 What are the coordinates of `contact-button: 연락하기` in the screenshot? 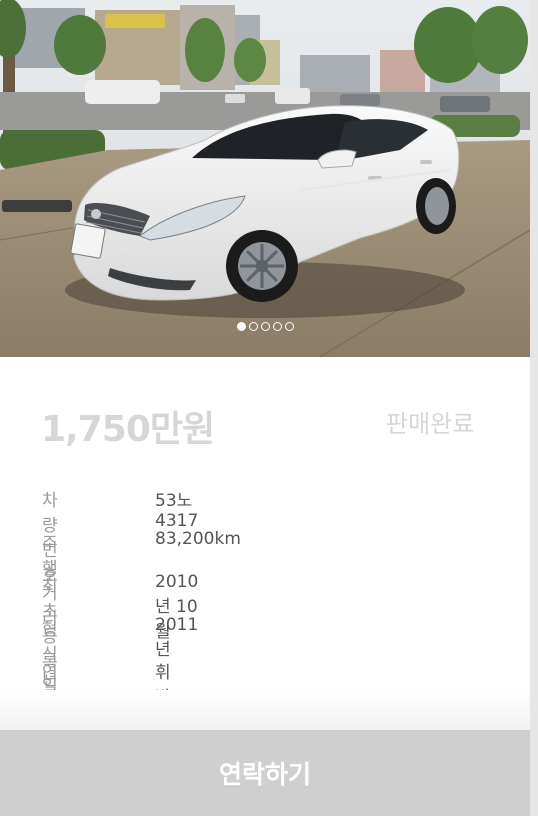 It's located at (265, 773).